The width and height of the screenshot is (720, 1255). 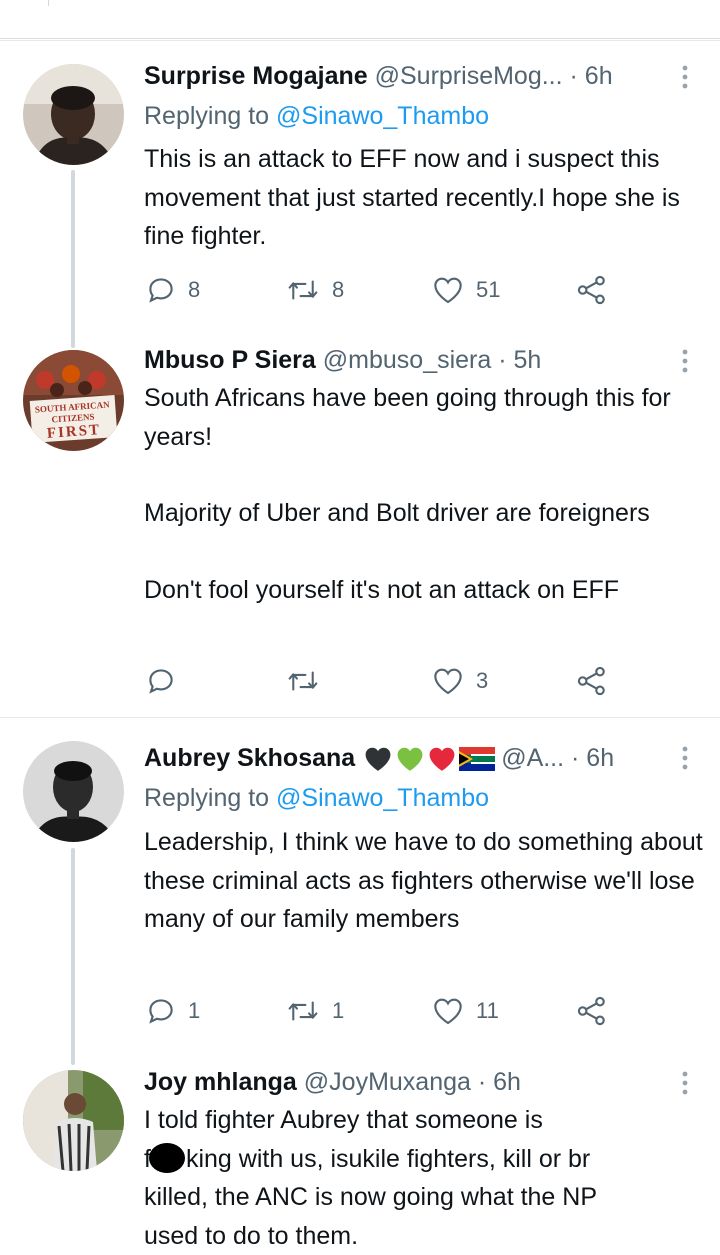 I want to click on red-heart-icon, so click(x=442, y=760).